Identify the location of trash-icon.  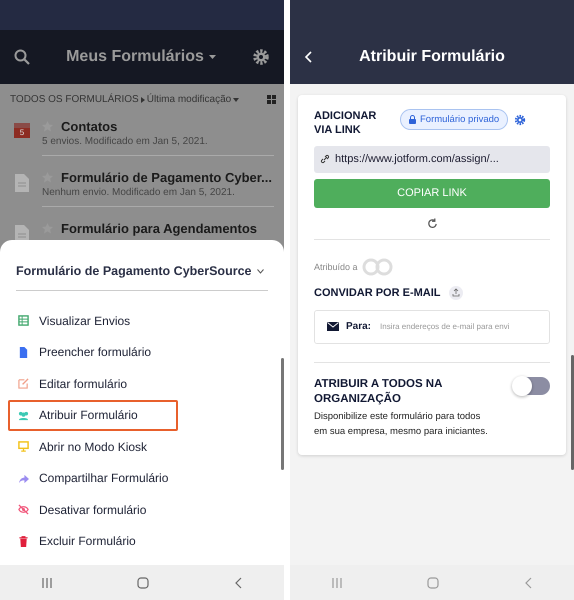
(23, 541).